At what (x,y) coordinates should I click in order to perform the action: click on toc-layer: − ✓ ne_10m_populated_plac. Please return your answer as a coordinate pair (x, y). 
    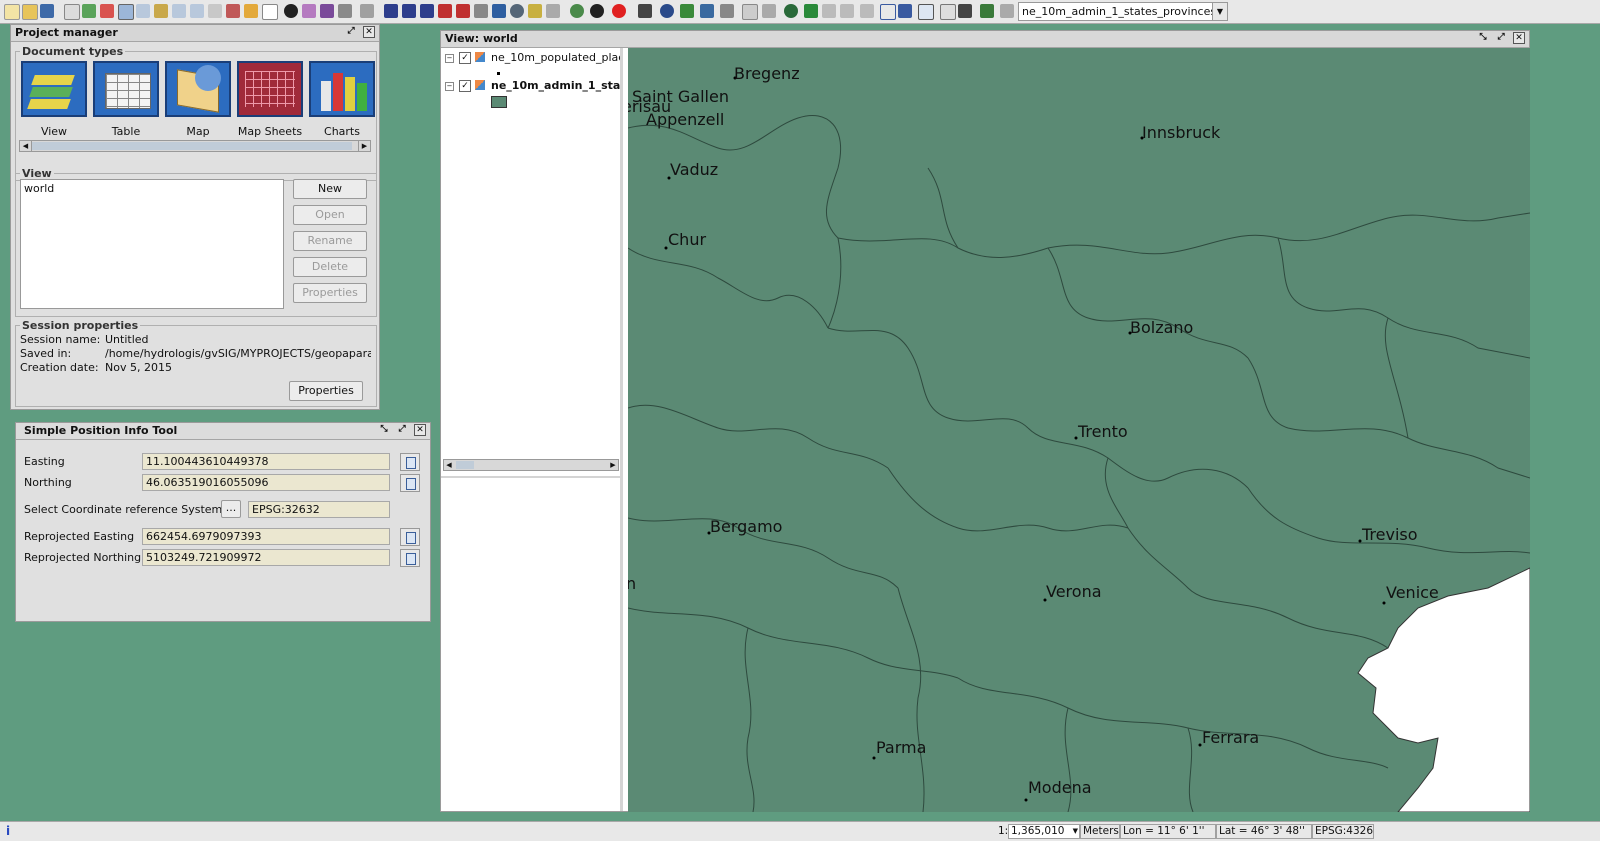
    Looking at the image, I should click on (532, 58).